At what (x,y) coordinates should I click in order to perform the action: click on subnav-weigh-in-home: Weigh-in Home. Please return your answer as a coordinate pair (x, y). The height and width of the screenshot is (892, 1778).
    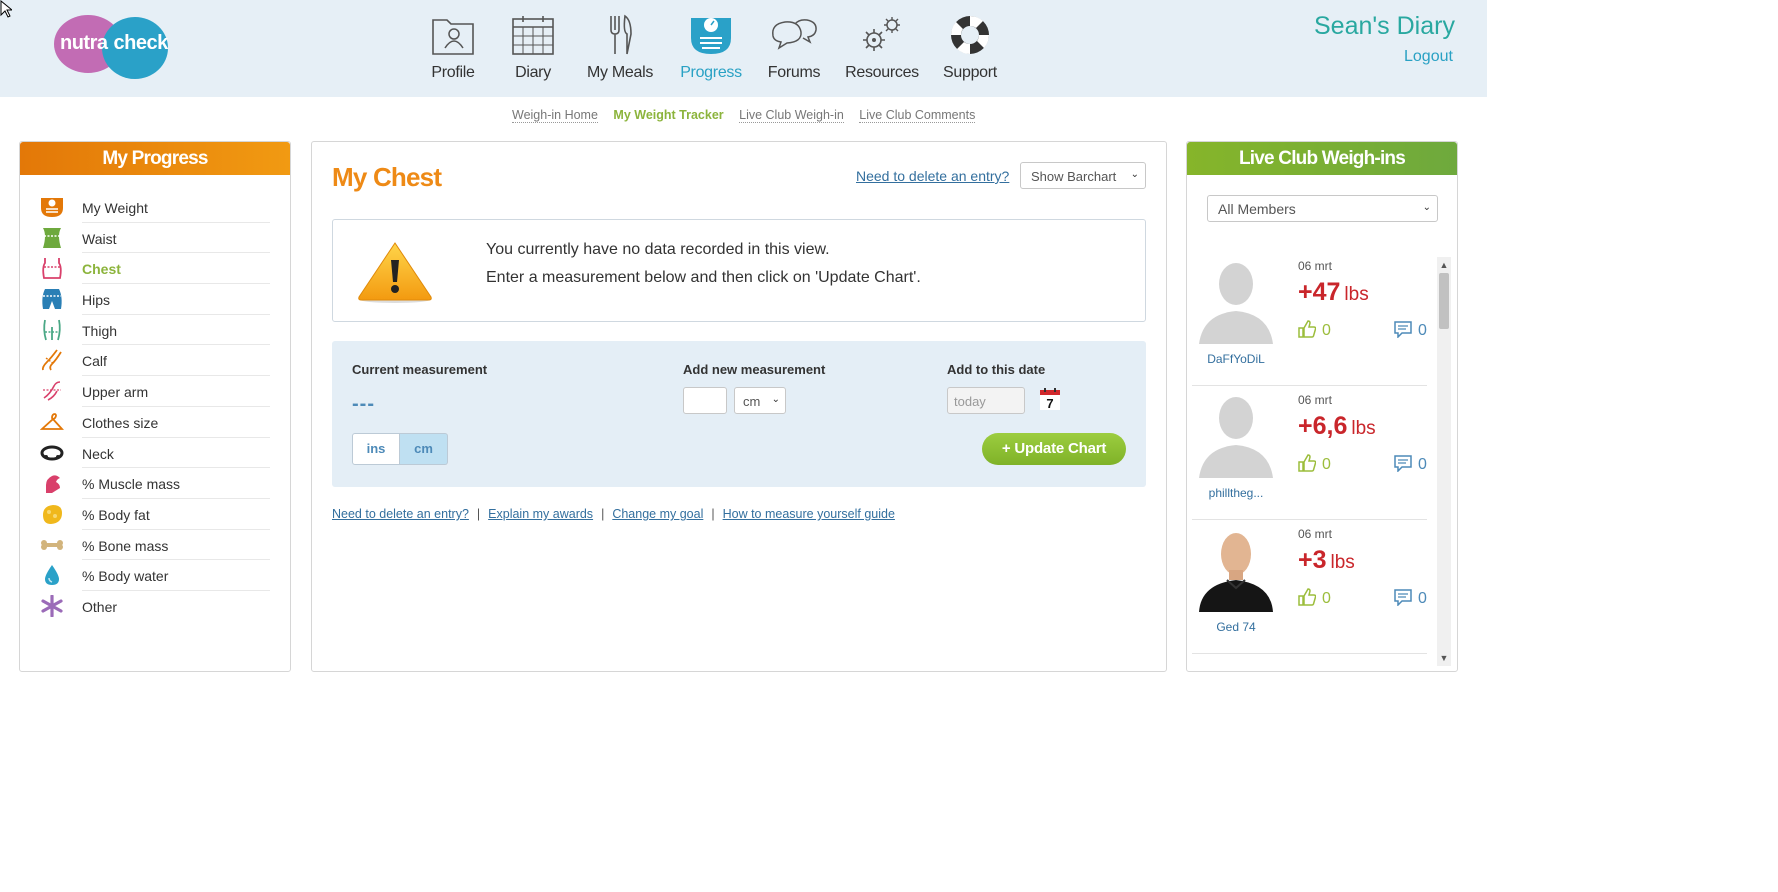
    Looking at the image, I should click on (555, 115).